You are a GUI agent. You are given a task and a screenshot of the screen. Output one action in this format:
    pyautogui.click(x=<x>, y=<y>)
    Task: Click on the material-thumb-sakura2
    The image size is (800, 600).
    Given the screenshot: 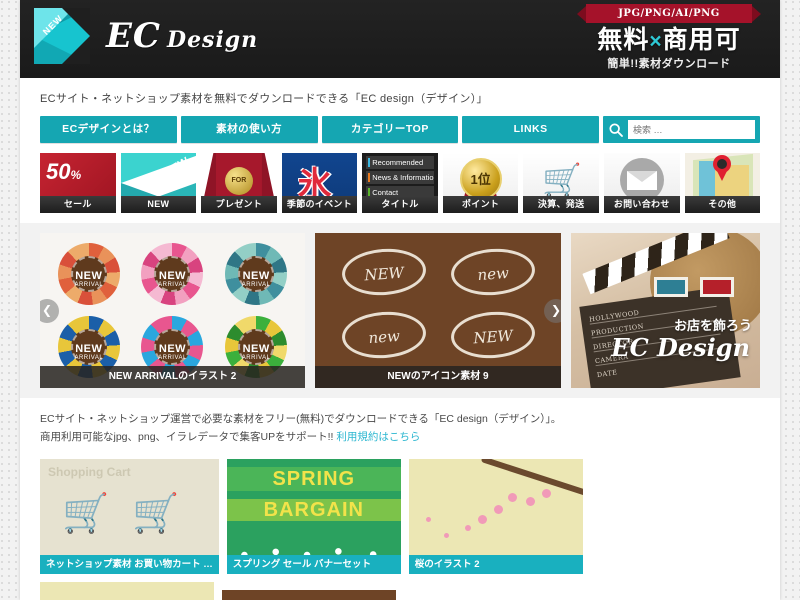 What is the action you would take?
    pyautogui.click(x=495, y=506)
    